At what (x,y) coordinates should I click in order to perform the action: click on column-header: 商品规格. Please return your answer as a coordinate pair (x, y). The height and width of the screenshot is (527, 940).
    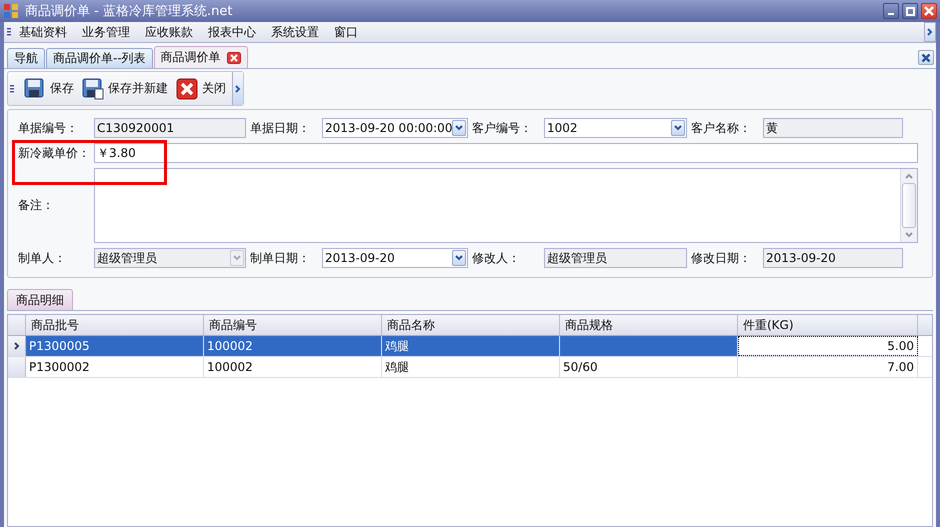
    Looking at the image, I should click on (649, 325).